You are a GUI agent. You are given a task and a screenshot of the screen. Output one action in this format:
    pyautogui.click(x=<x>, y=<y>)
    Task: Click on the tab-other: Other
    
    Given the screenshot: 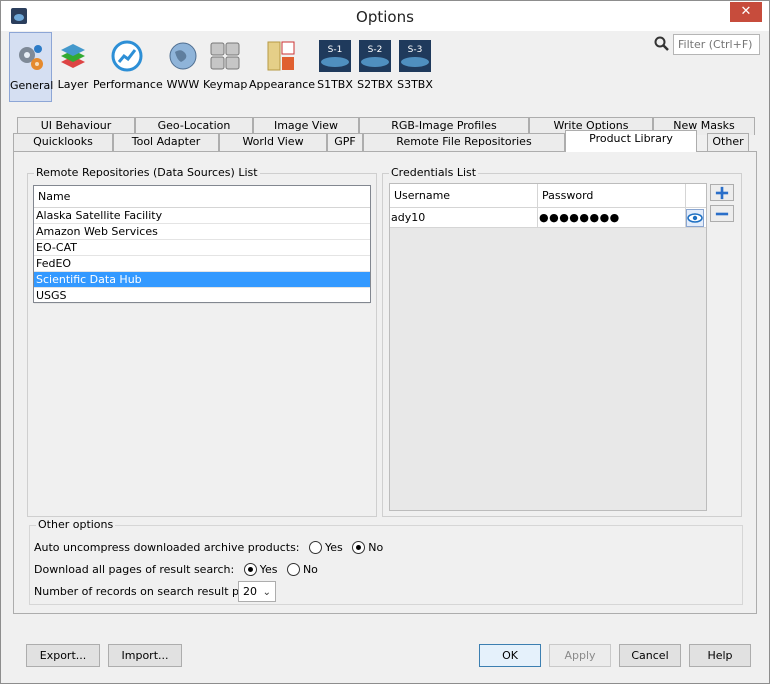 What is the action you would take?
    pyautogui.click(x=728, y=142)
    